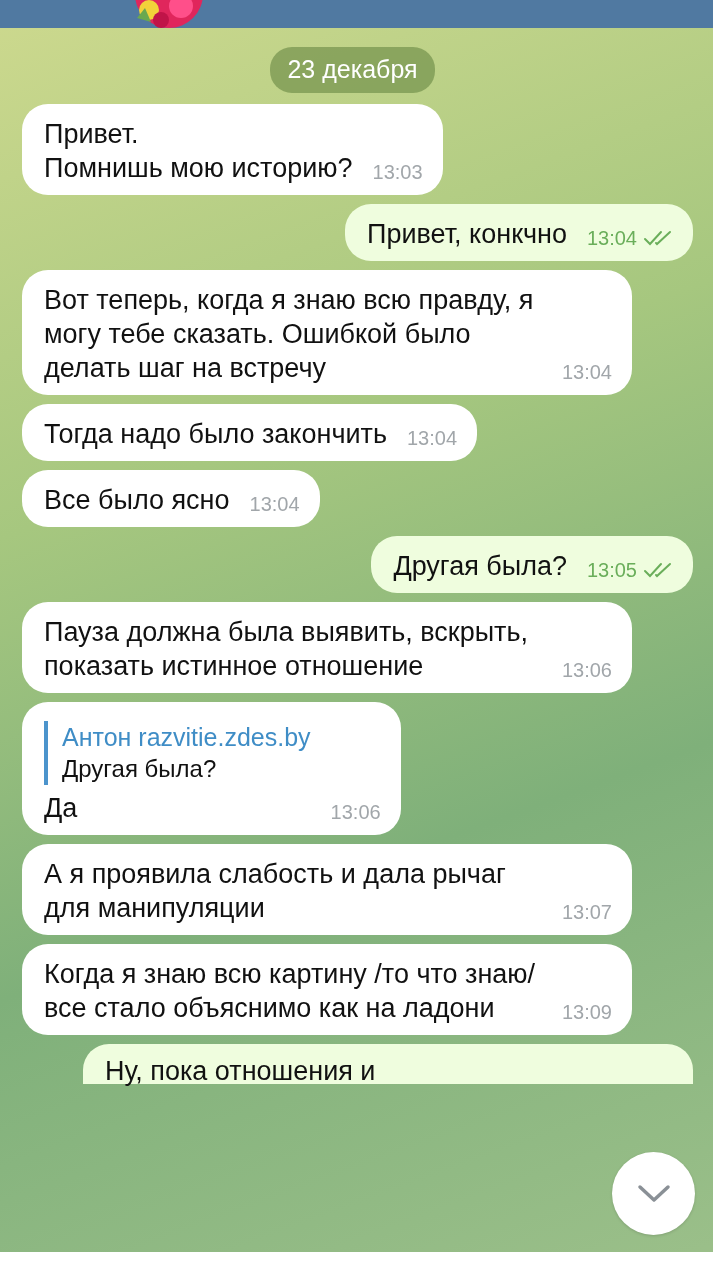 Image resolution: width=713 pixels, height=1280 pixels. Describe the element at coordinates (586, 1011) in the screenshot. I see `message-time: 13:09` at that location.